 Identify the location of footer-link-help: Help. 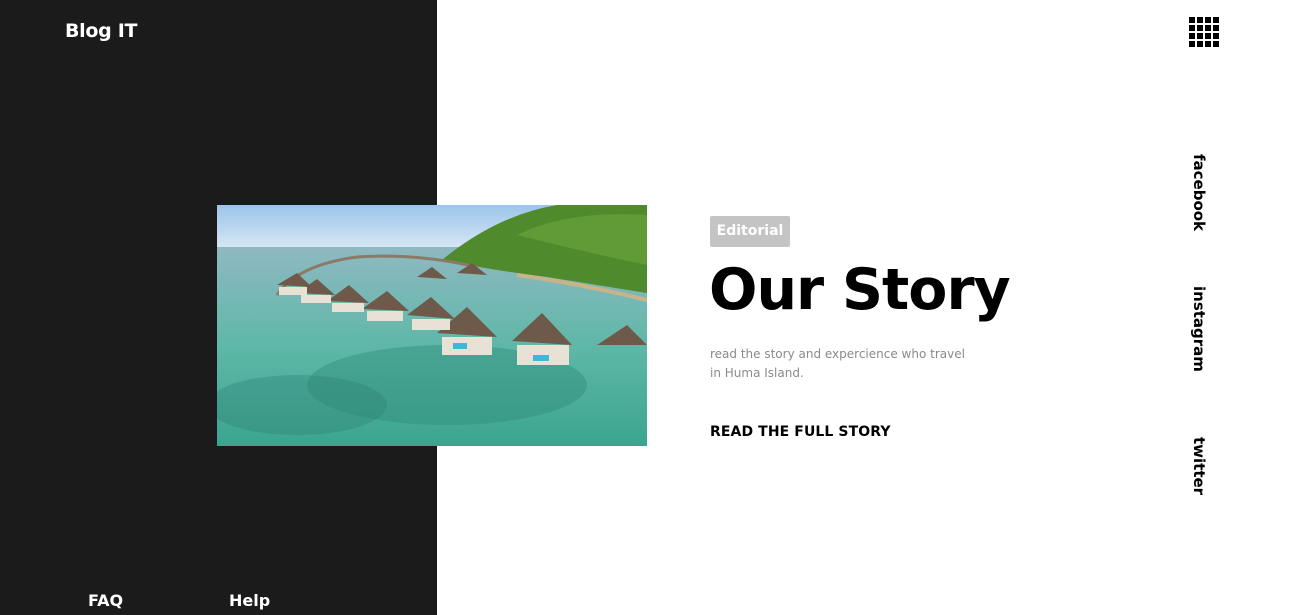
(249, 600).